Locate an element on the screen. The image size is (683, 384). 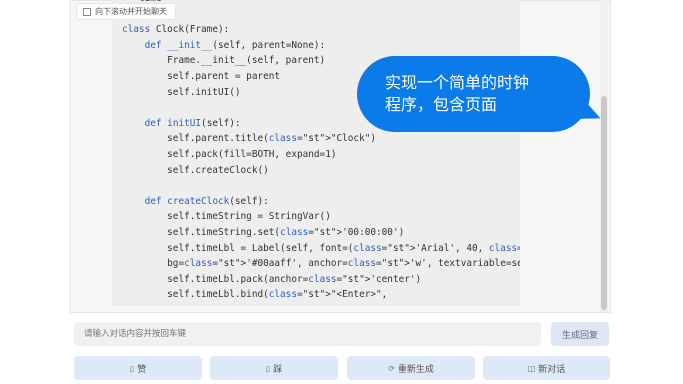
code-line: self.parent.title(class="st">"Clock") is located at coordinates (249, 139).